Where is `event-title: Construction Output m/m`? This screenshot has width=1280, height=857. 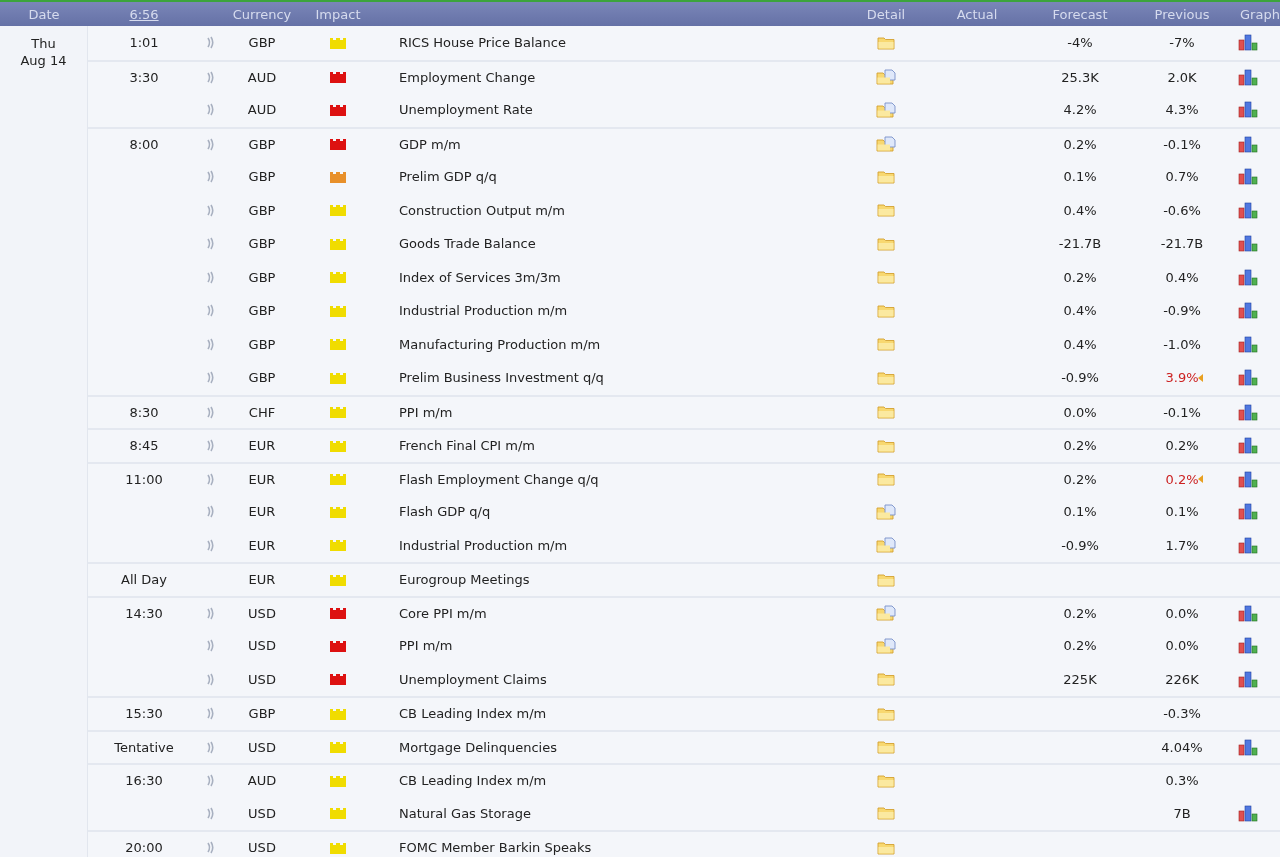 event-title: Construction Output m/m is located at coordinates (623, 210).